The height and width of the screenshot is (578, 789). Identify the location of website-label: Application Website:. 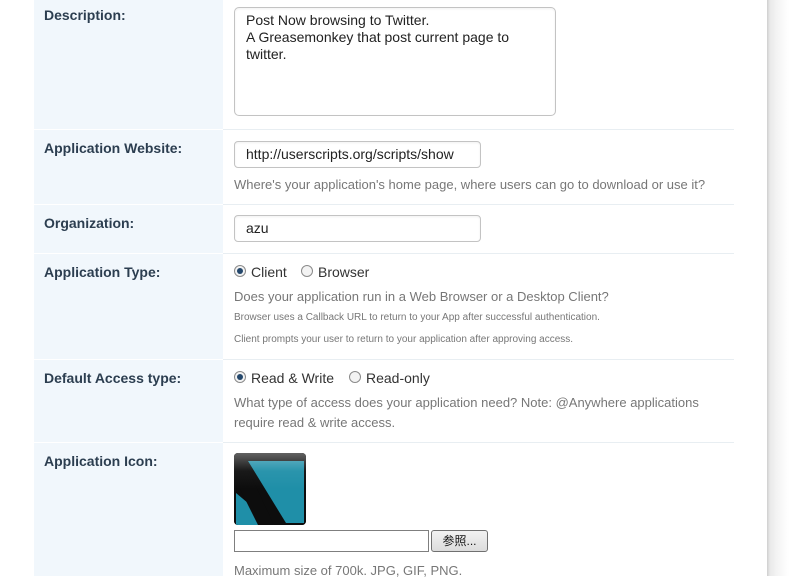
(113, 148).